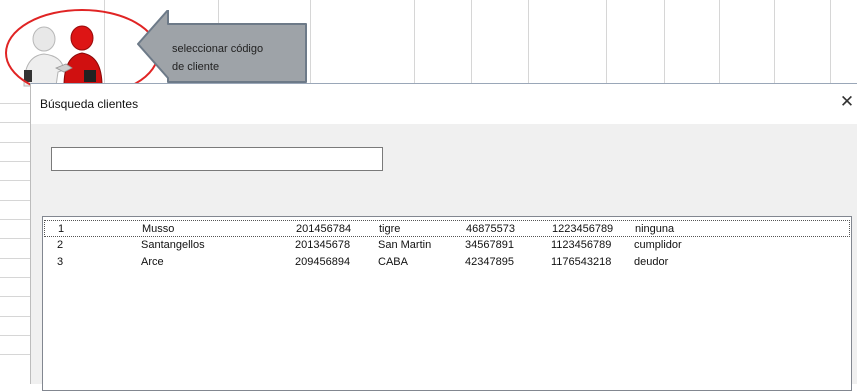 This screenshot has height=391, width=857. What do you see at coordinates (490, 229) in the screenshot?
I see `client-phone-cell: 46875573` at bounding box center [490, 229].